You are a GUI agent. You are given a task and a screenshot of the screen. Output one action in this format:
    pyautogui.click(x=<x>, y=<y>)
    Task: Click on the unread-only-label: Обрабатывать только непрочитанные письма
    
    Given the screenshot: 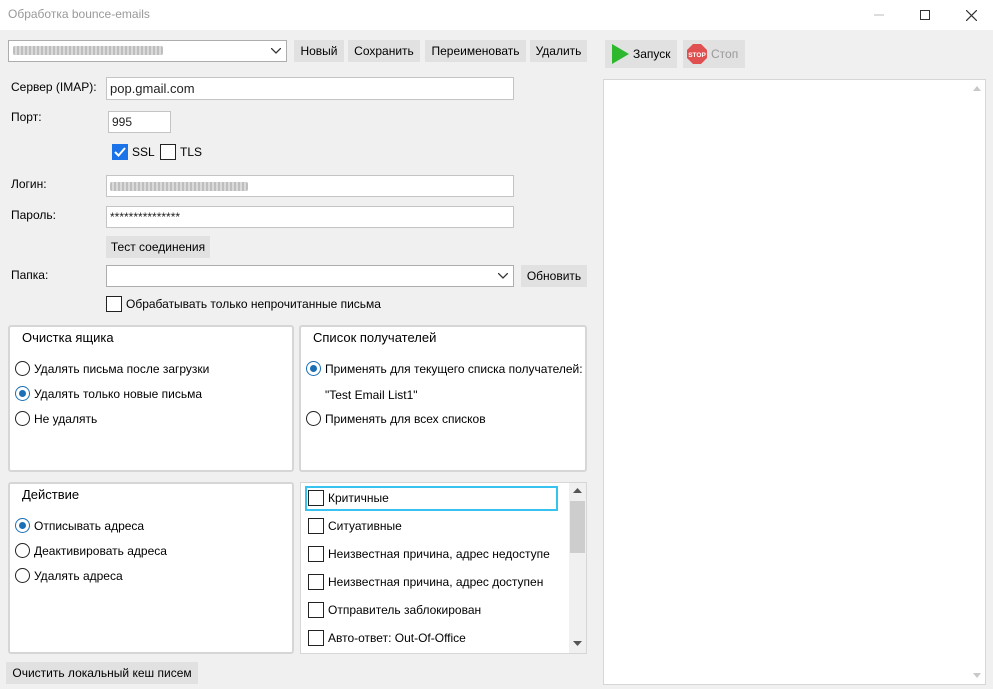 What is the action you would take?
    pyautogui.click(x=253, y=304)
    